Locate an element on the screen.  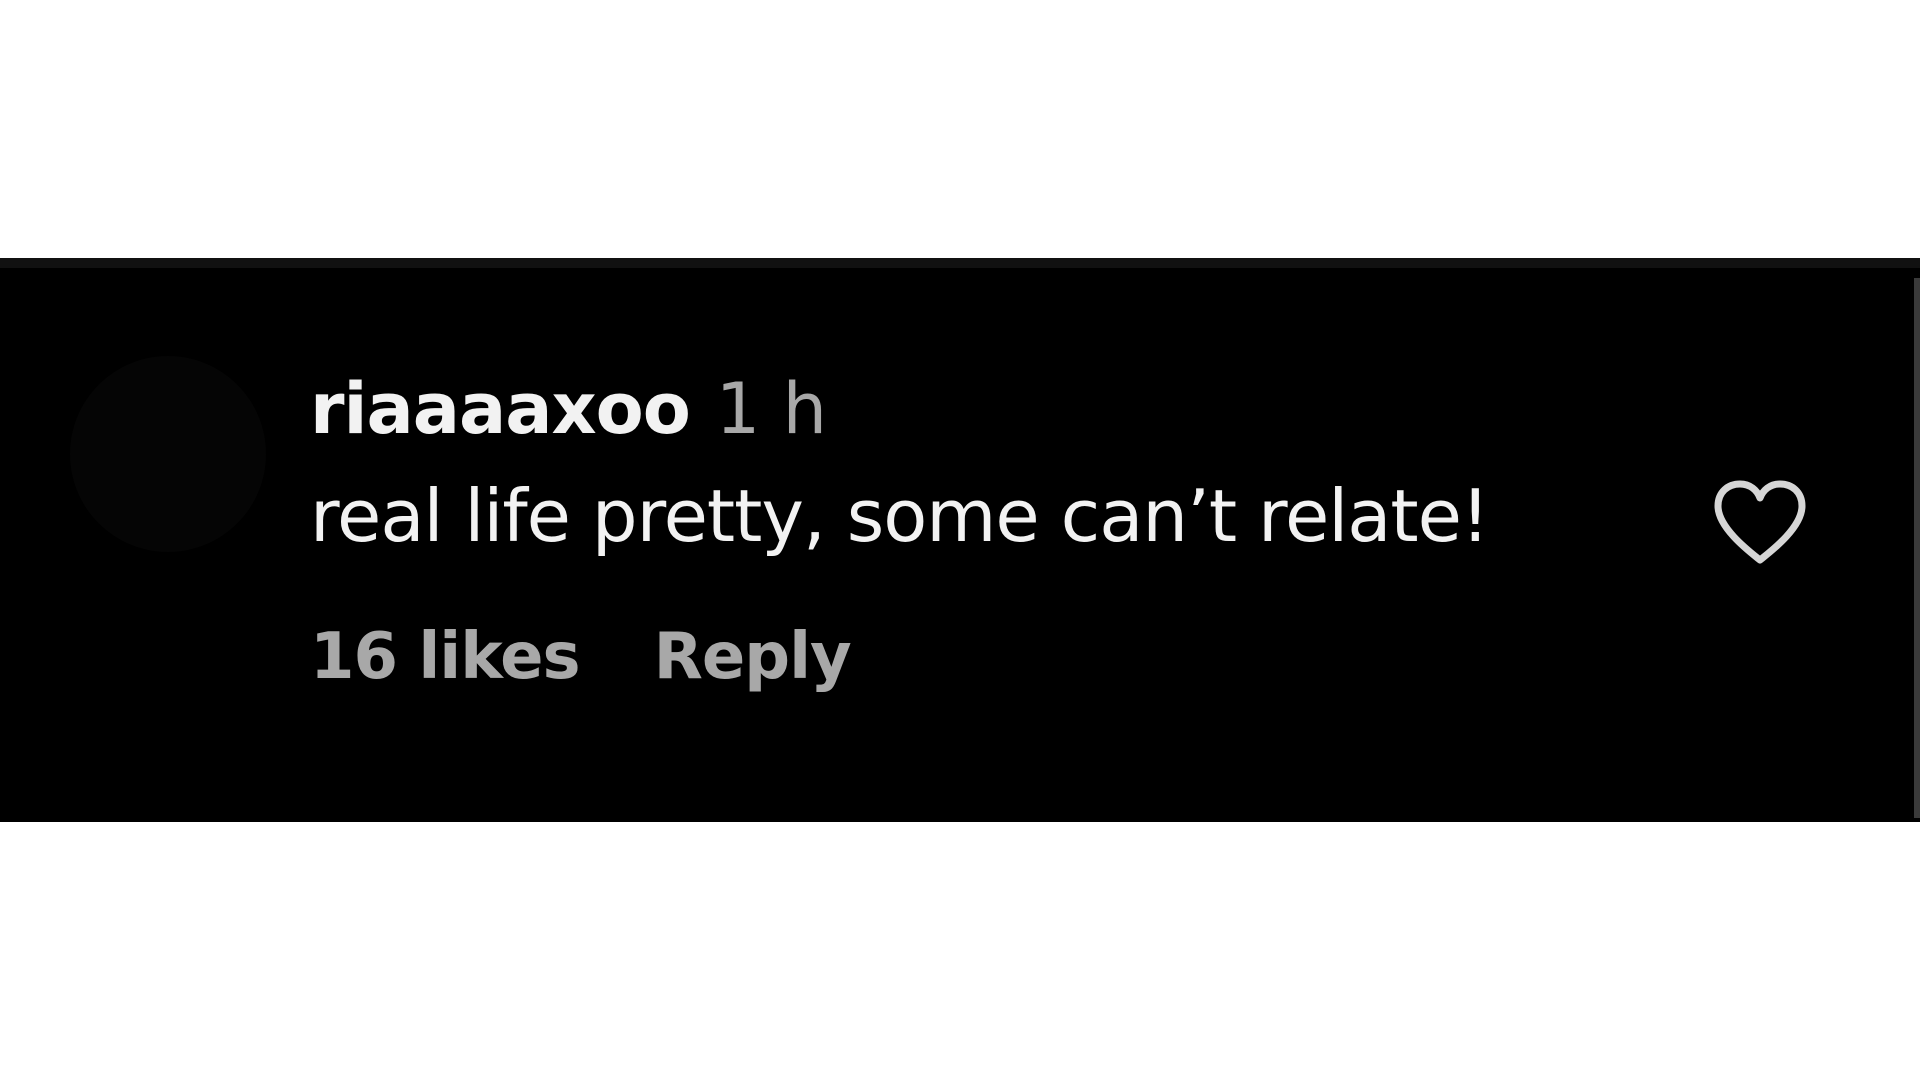
comment-username: riaaaaxoo is located at coordinates (500, 409).